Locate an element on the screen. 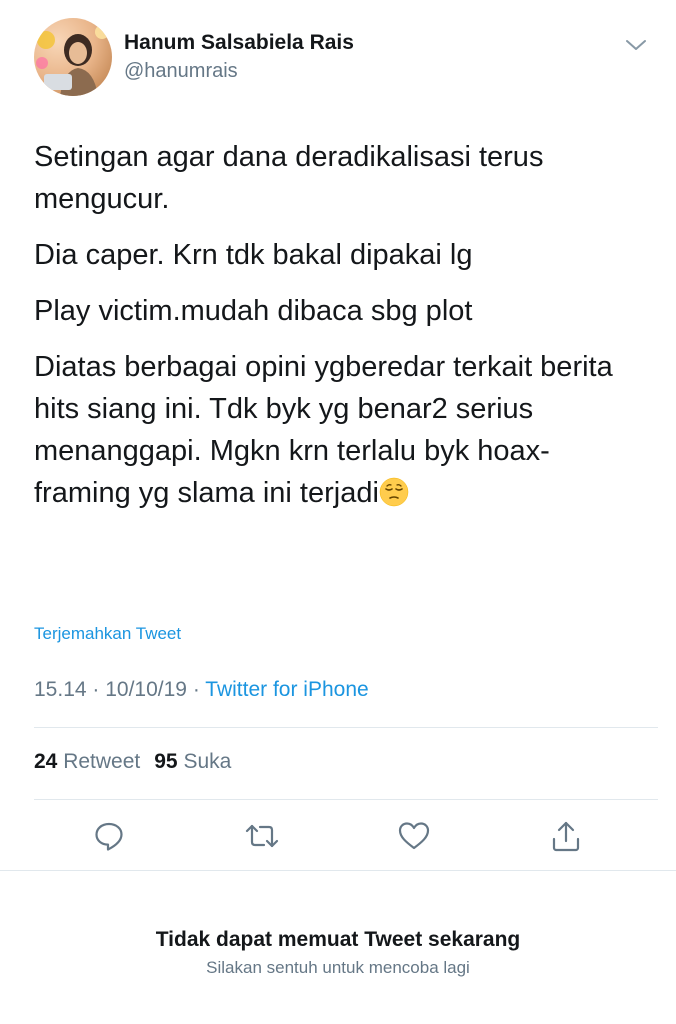 The image size is (676, 1024). tweet-stats: 24 Retweet 95 Suka is located at coordinates (132, 762).